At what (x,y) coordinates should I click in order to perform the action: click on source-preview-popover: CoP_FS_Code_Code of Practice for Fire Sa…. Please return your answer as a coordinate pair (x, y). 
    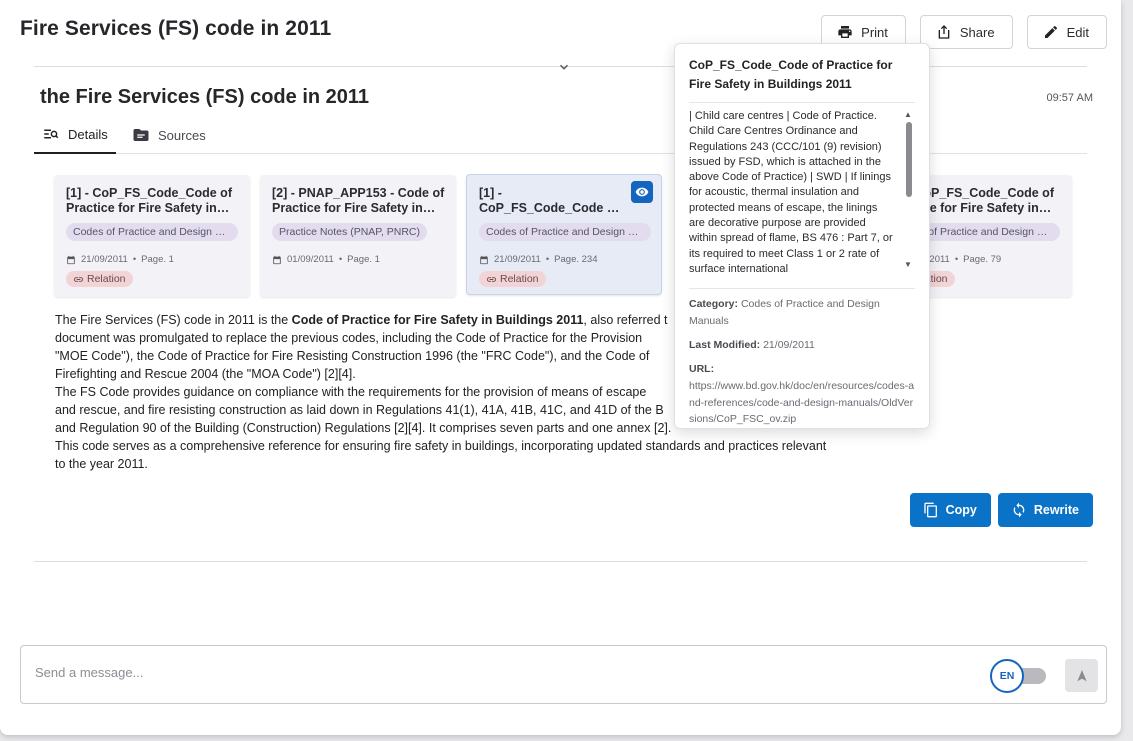
    Looking at the image, I should click on (802, 236).